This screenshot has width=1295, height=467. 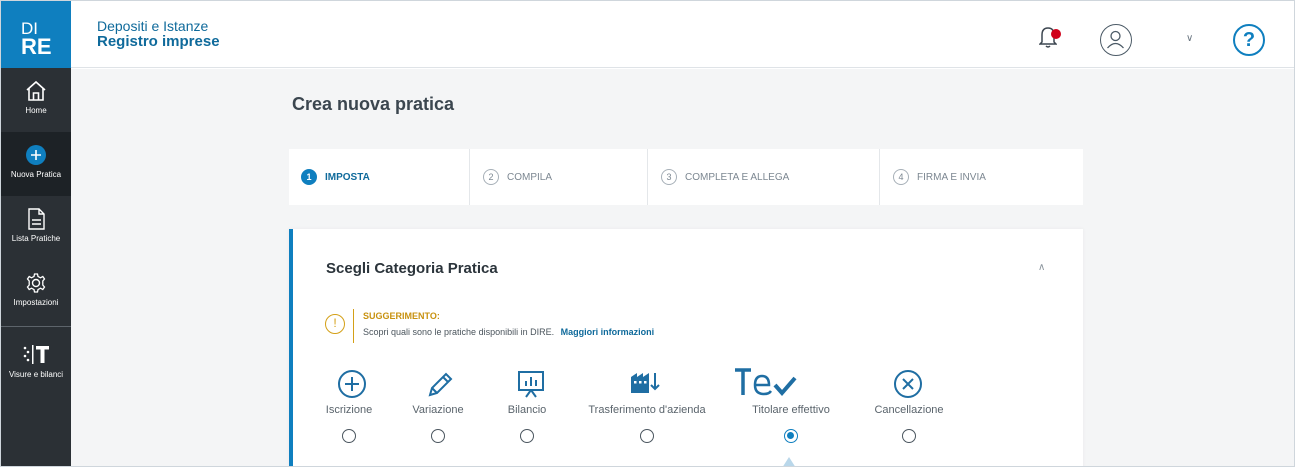 I want to click on more-info-link: Maggiori informazioni, so click(x=608, y=332).